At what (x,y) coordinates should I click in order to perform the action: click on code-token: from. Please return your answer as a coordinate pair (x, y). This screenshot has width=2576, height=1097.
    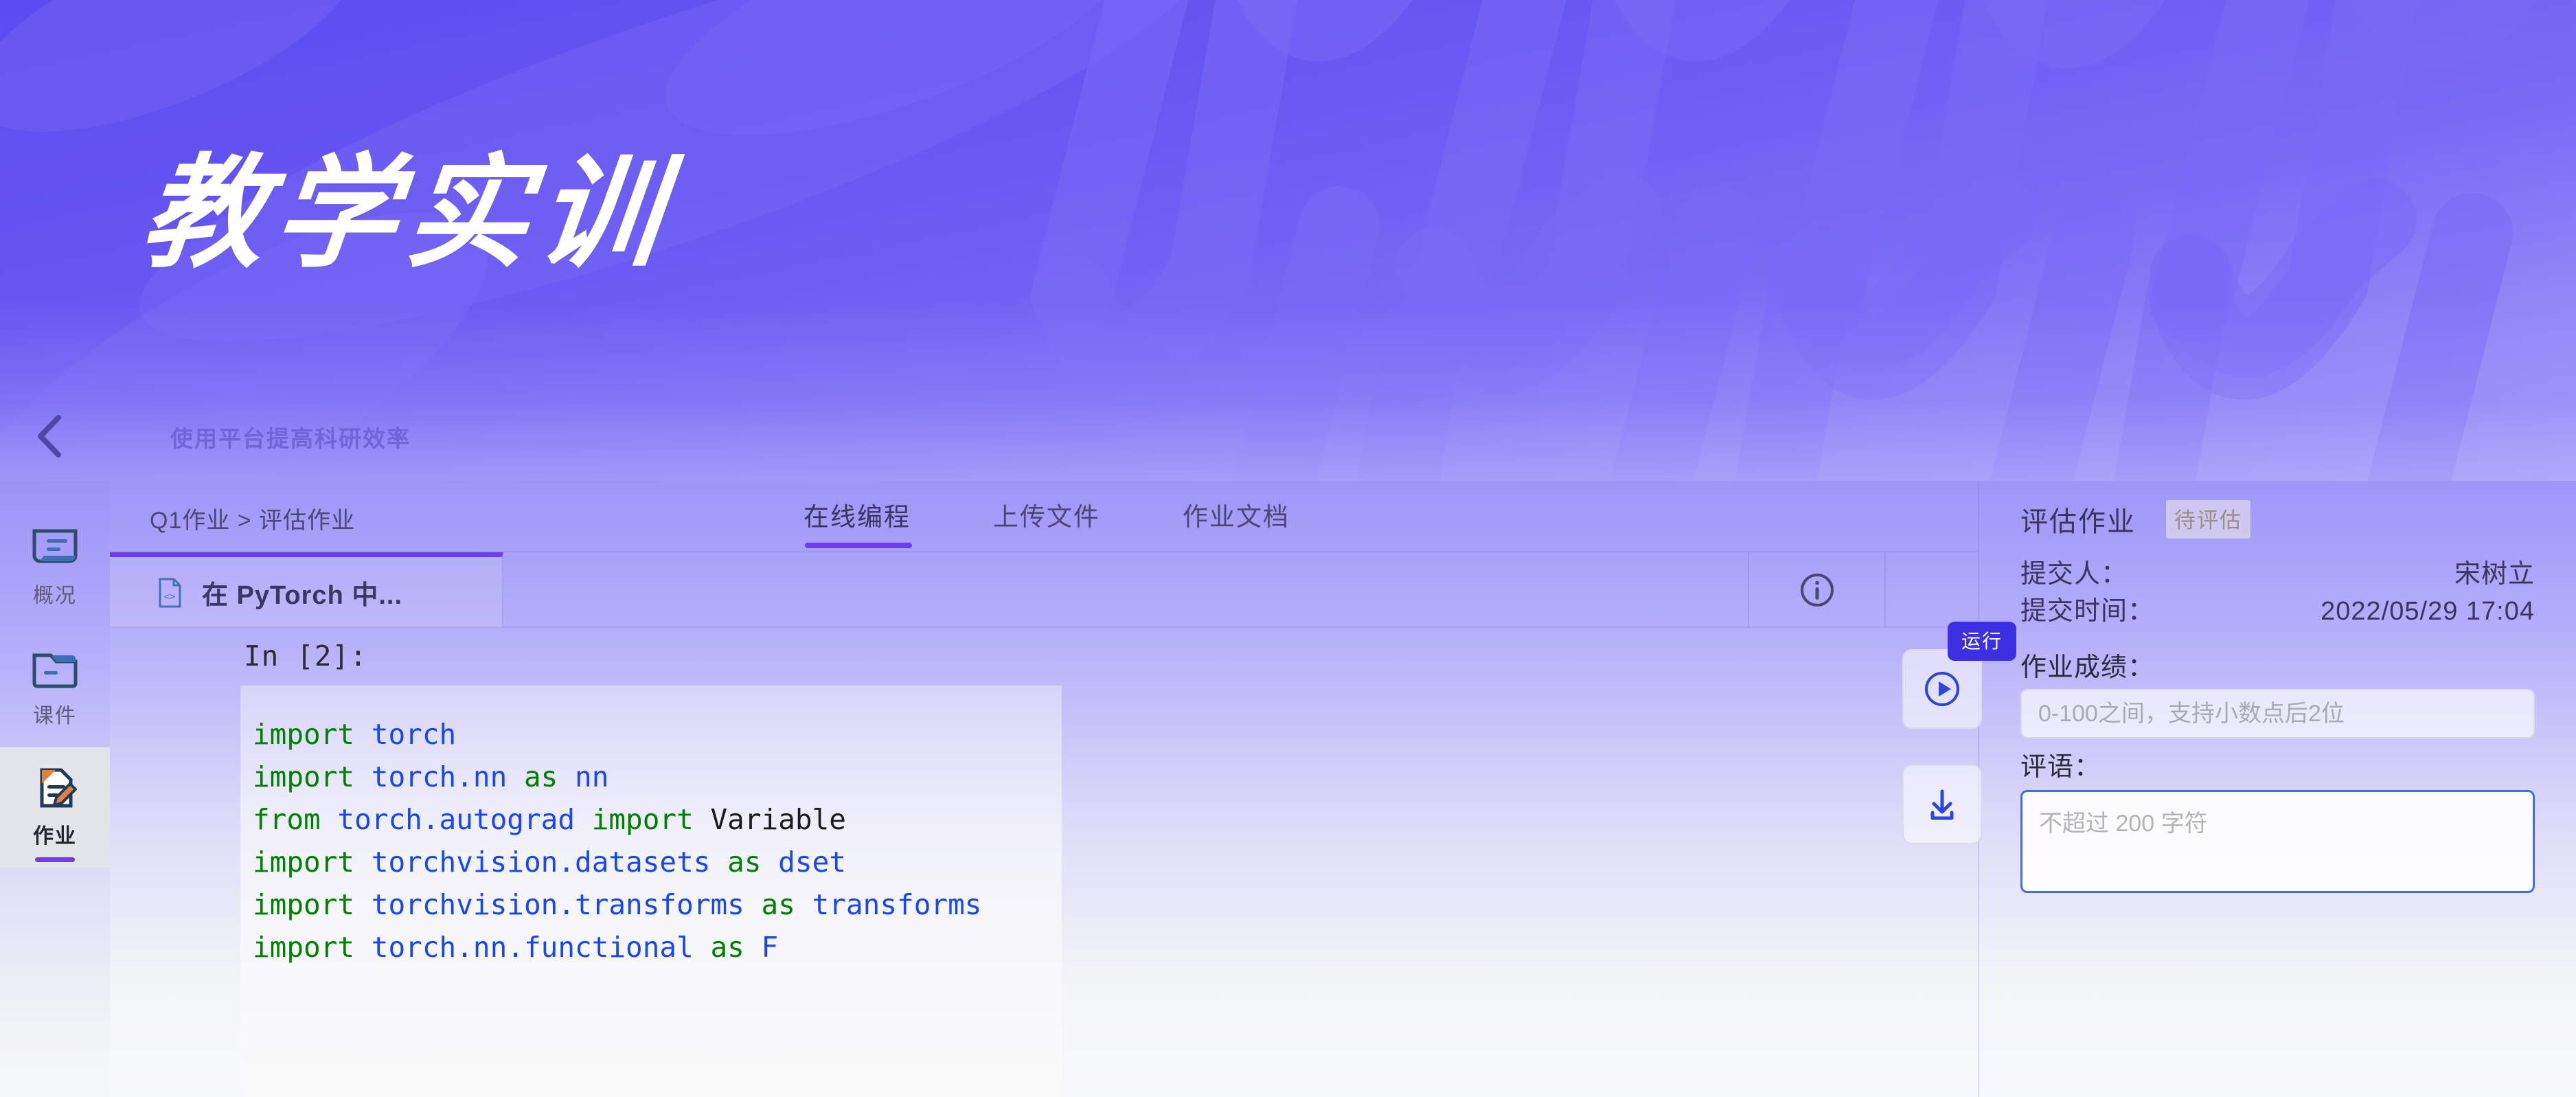
    Looking at the image, I should click on (295, 819).